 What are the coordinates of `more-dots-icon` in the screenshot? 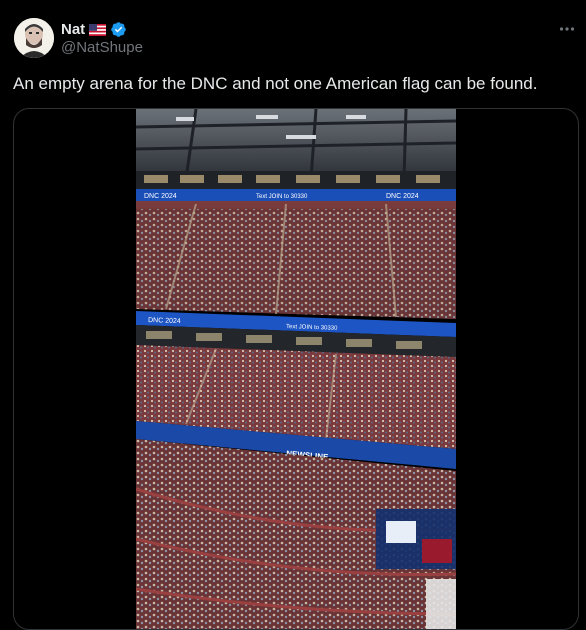 It's located at (567, 29).